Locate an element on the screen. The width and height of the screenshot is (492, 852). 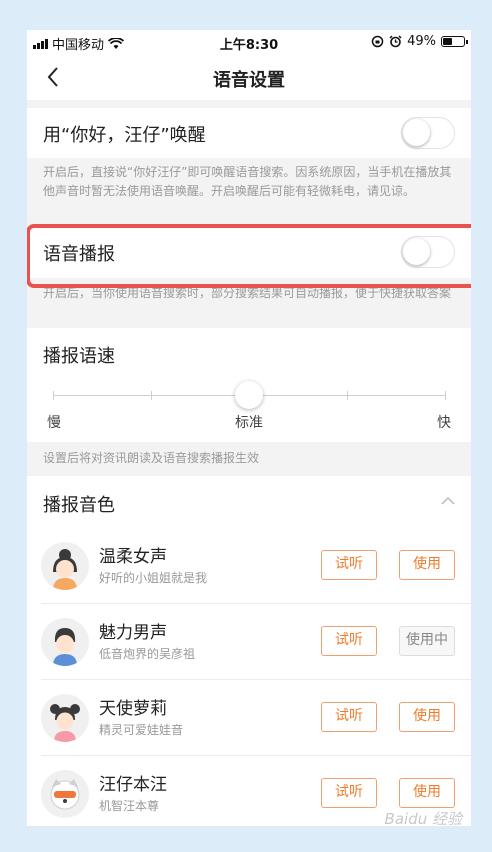
speed-label-slow: 慢 is located at coordinates (54, 423).